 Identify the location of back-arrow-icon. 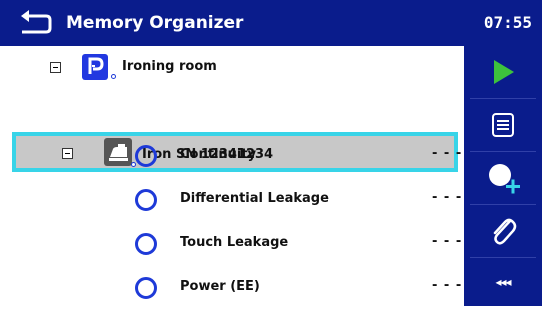
(36, 22).